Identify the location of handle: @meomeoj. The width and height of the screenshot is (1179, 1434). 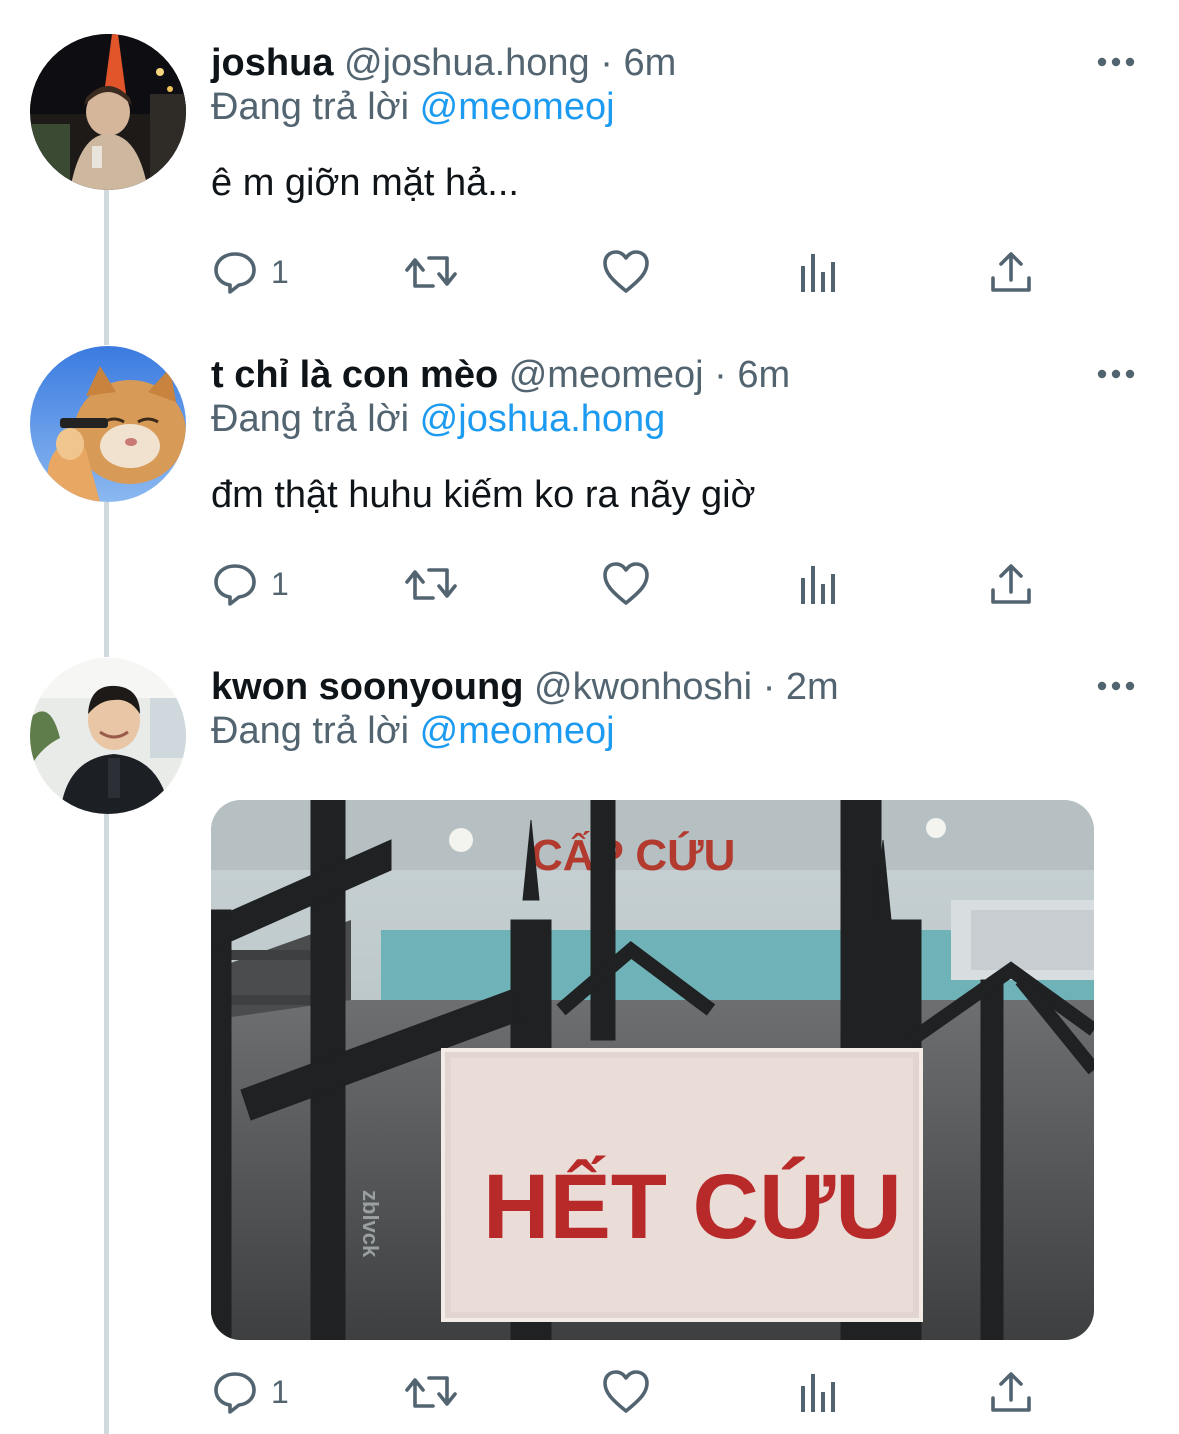
(606, 375).